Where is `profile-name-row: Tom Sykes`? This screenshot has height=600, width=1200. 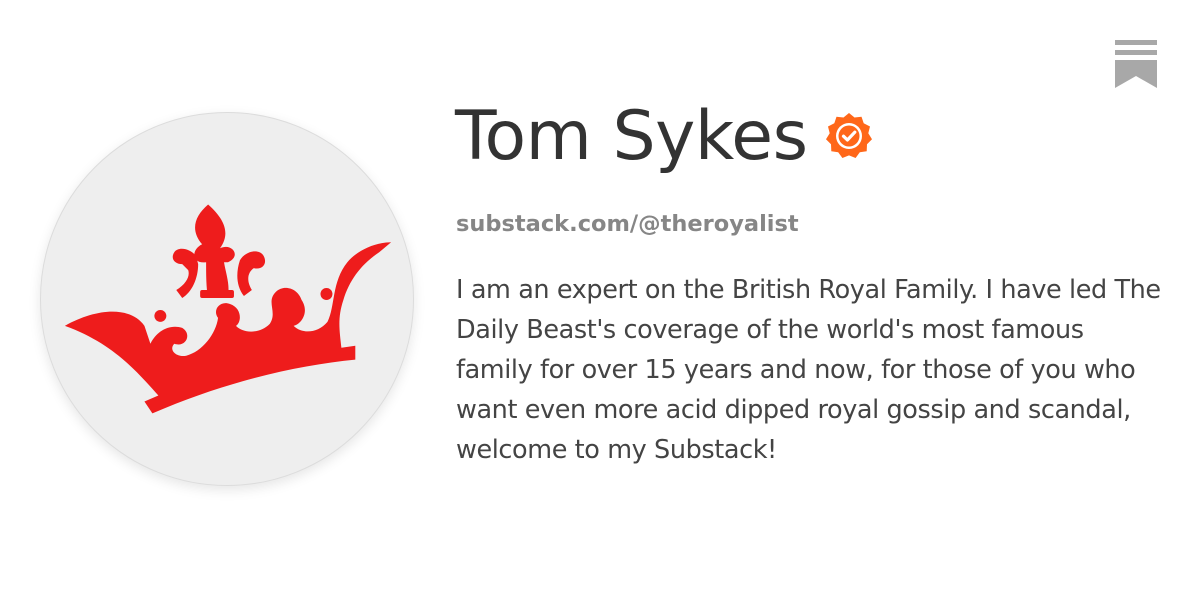 profile-name-row: Tom Sykes is located at coordinates (664, 137).